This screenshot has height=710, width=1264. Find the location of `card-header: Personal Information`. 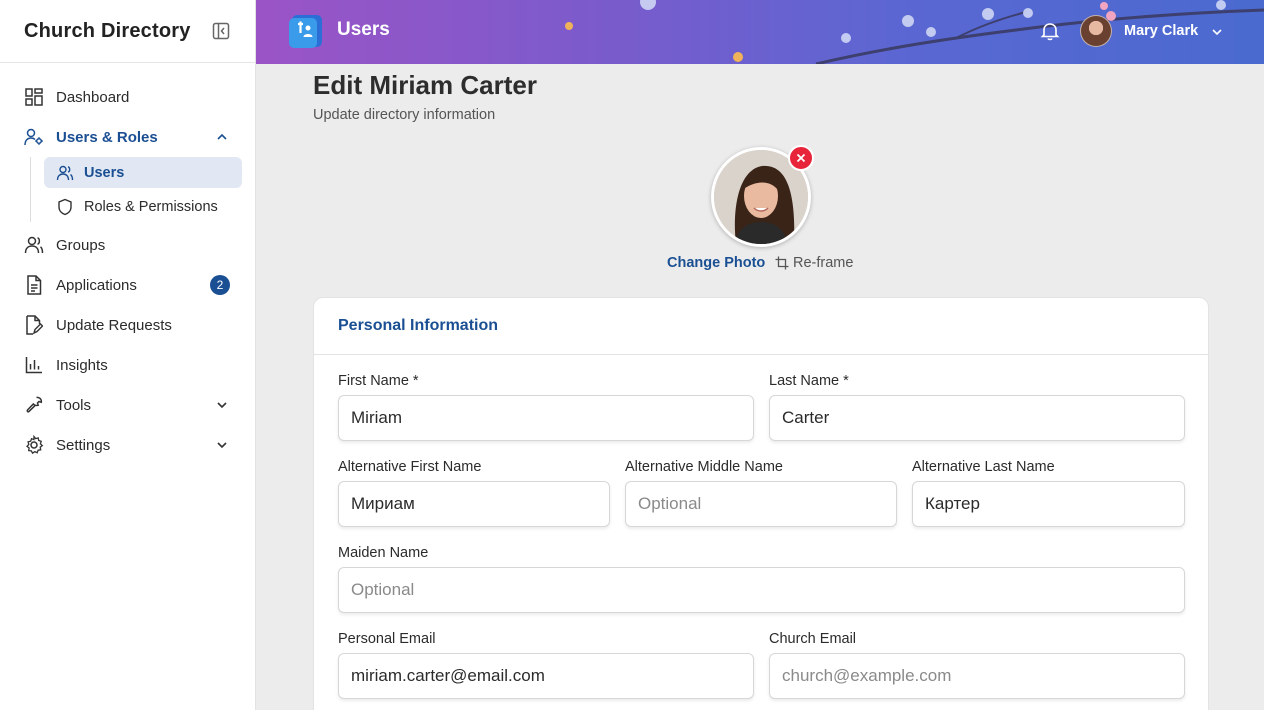

card-header: Personal Information is located at coordinates (761, 326).